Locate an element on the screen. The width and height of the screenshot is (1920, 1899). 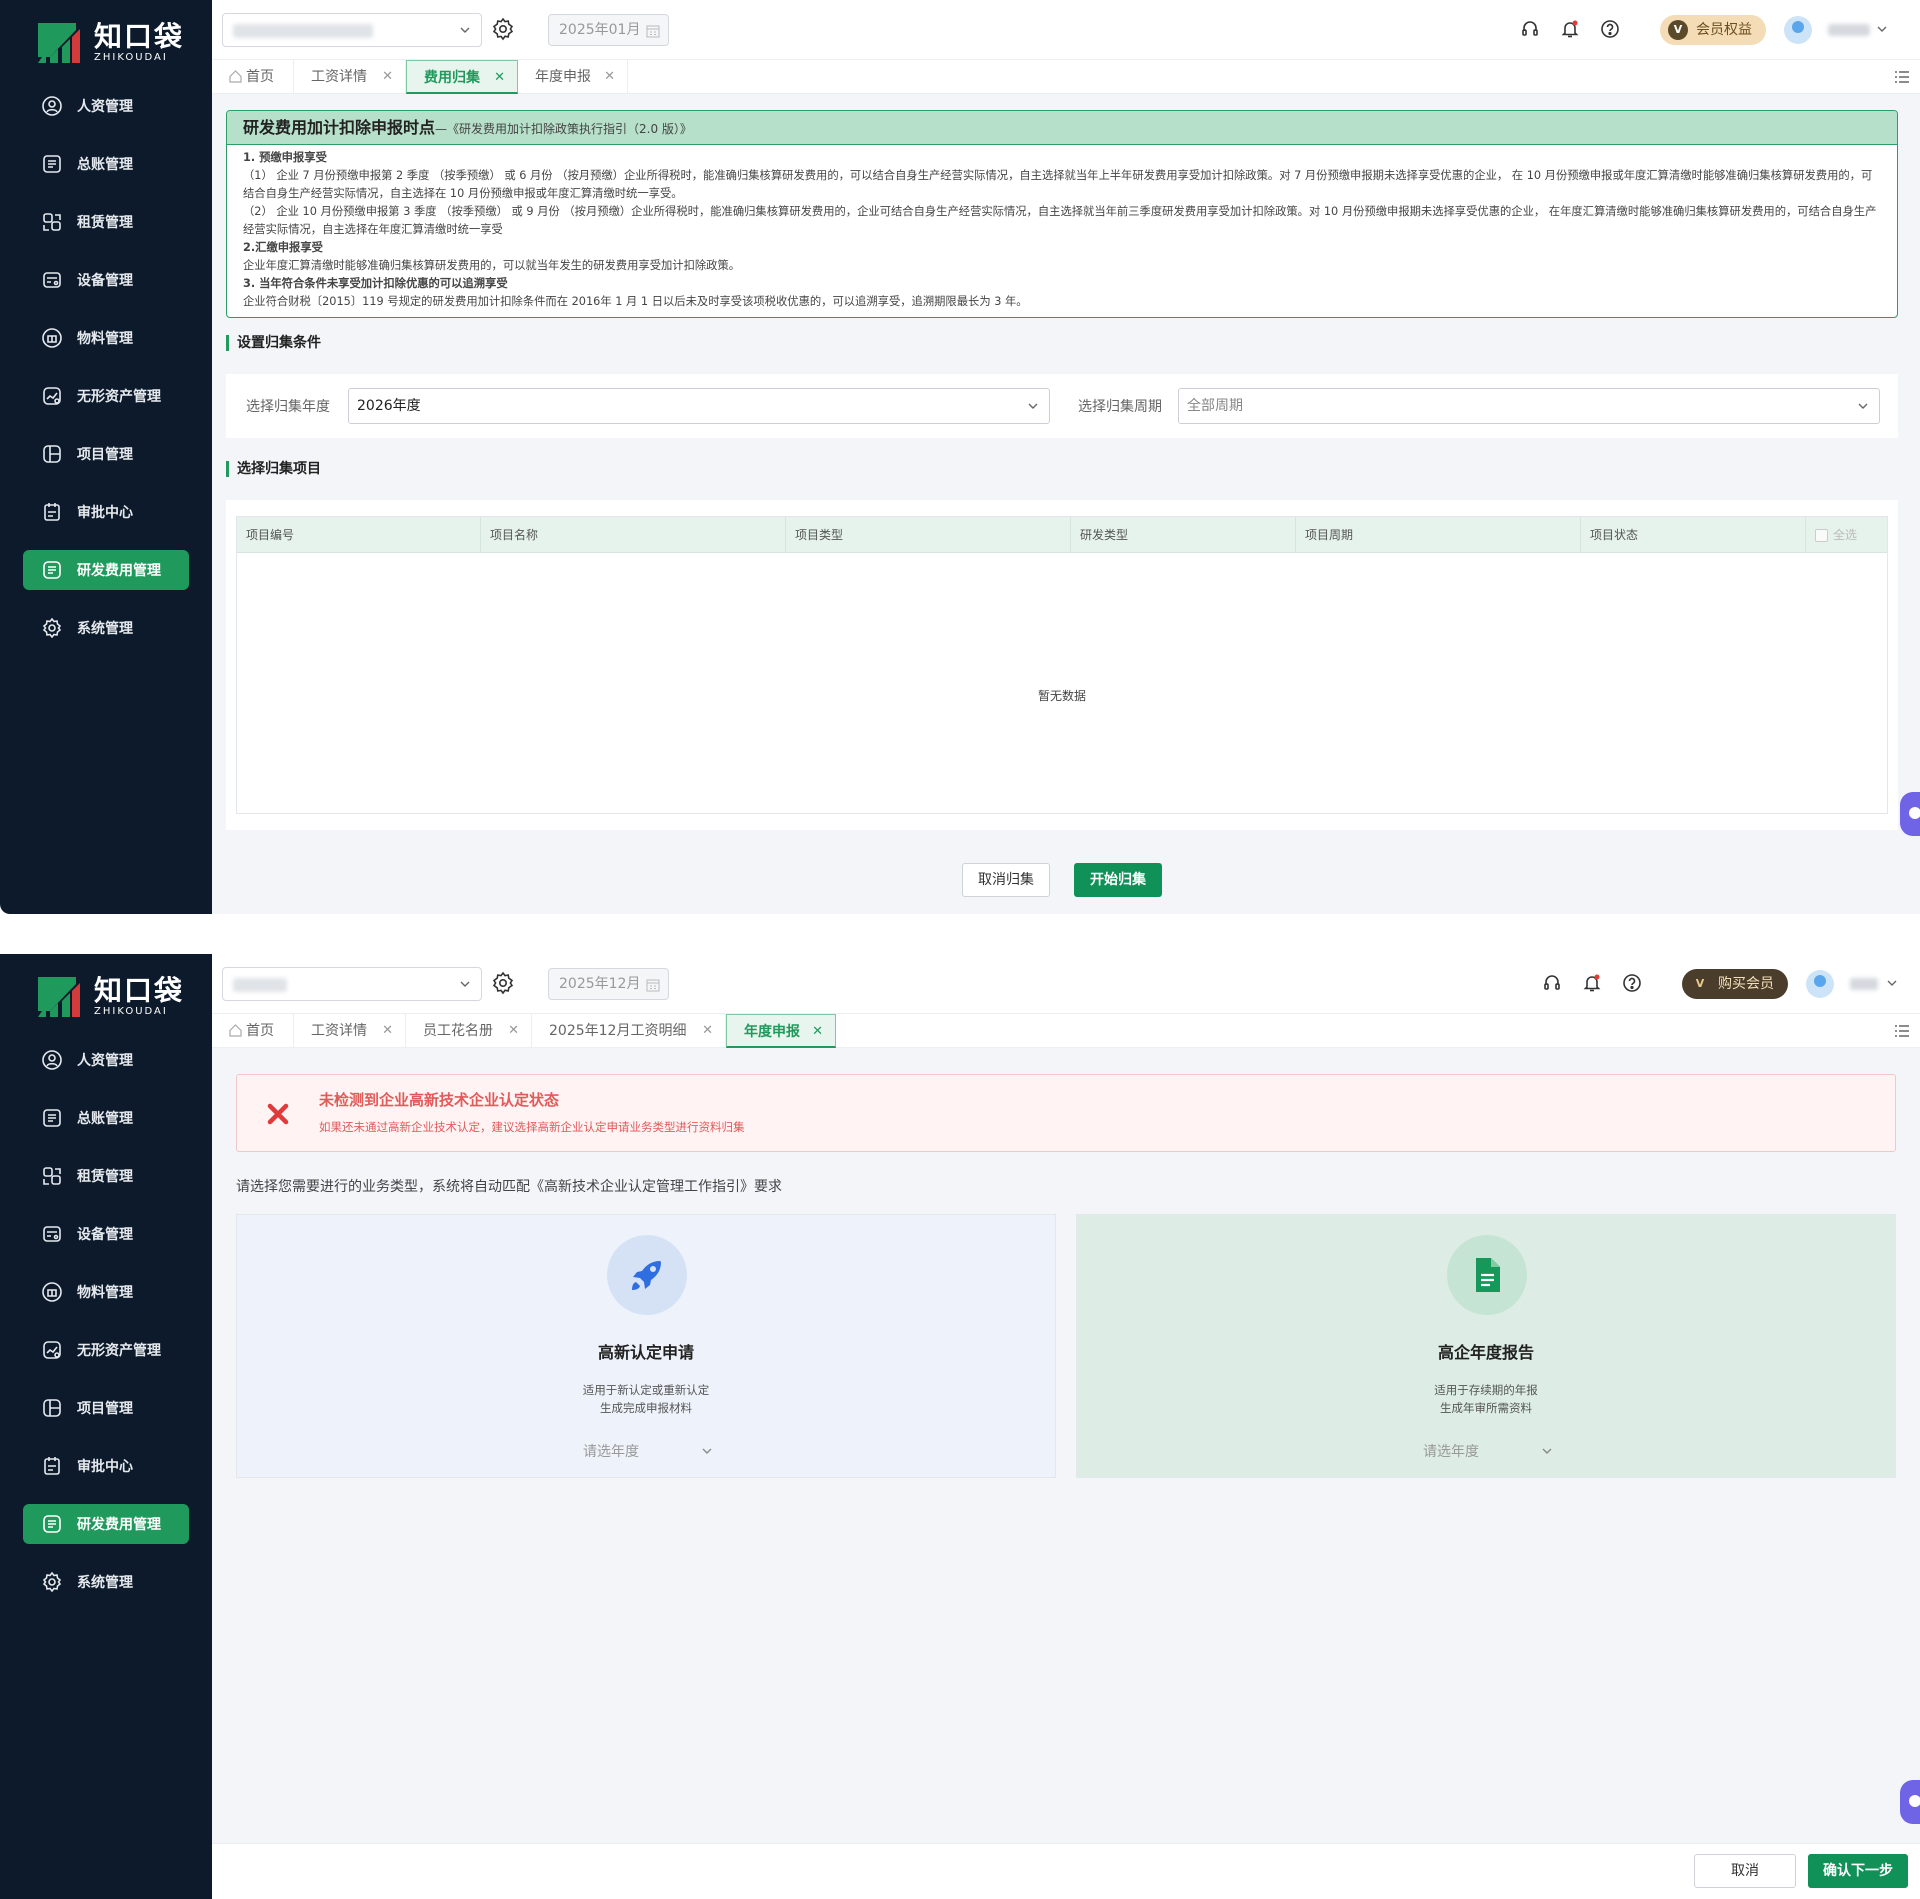
column-header: 项目类型 is located at coordinates (928, 535).